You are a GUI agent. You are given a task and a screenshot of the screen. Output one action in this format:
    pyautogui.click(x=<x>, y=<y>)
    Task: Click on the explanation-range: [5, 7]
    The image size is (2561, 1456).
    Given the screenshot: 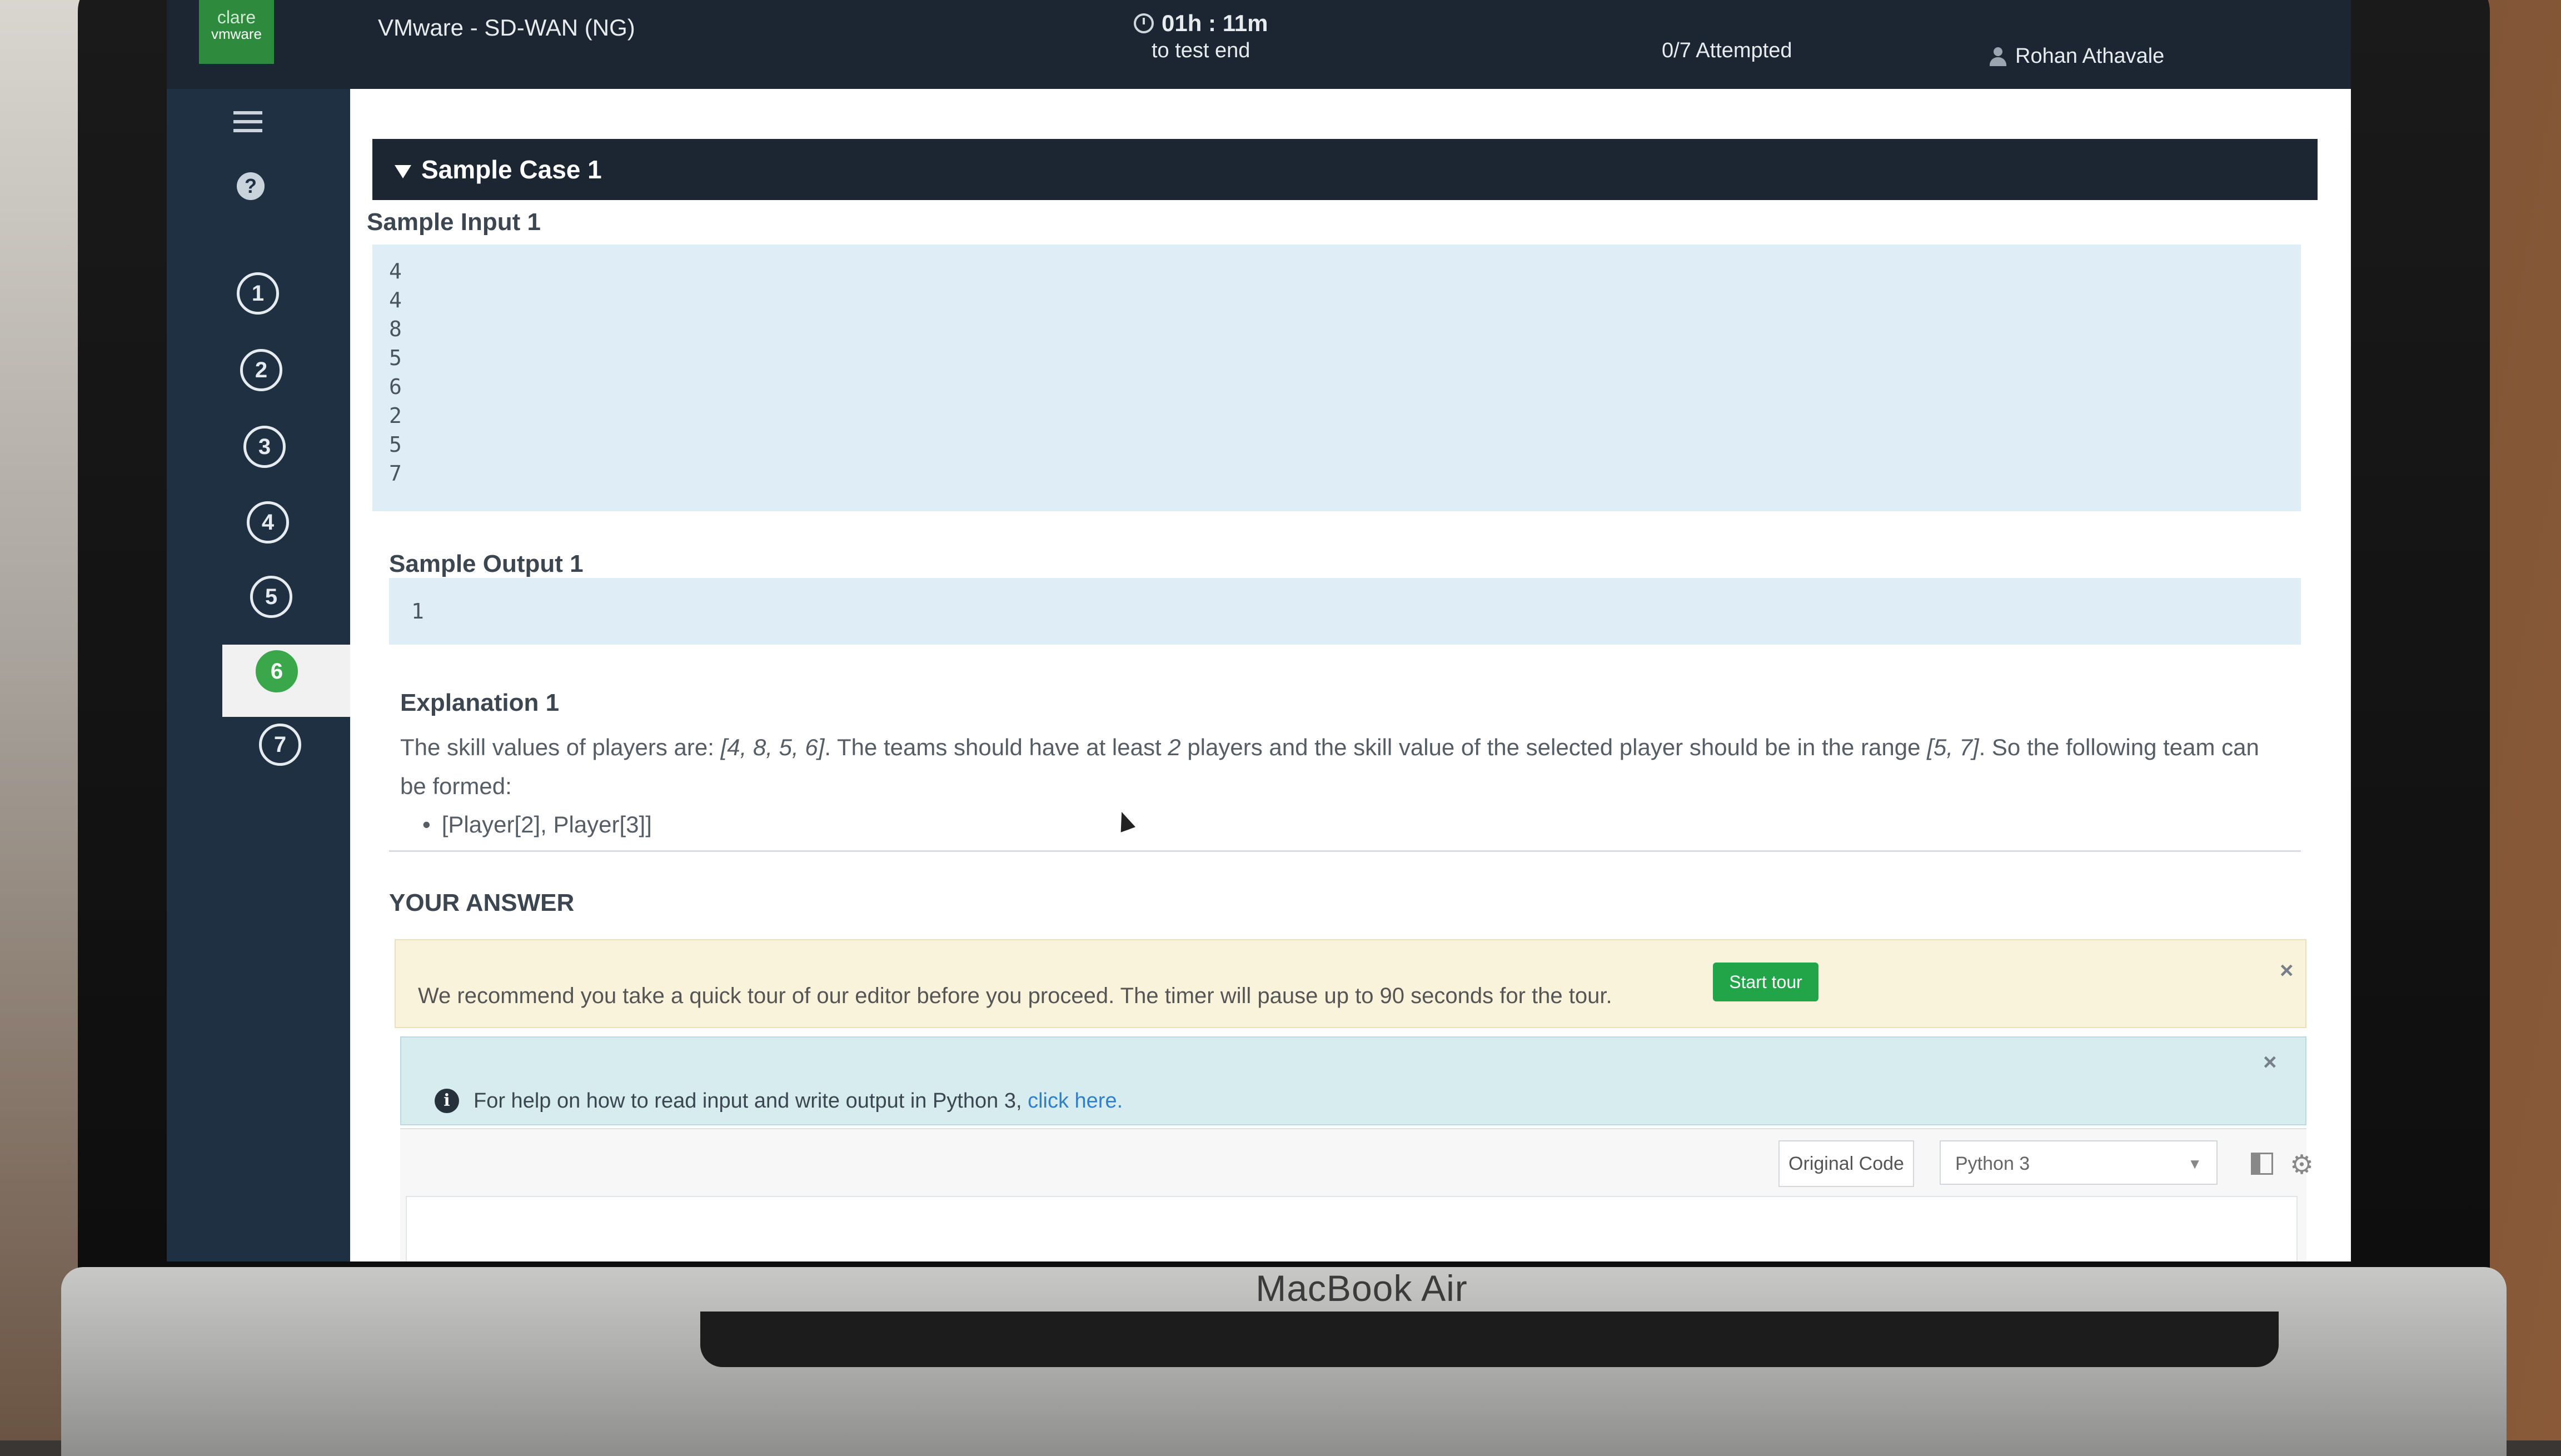 What is the action you would take?
    pyautogui.click(x=1953, y=747)
    